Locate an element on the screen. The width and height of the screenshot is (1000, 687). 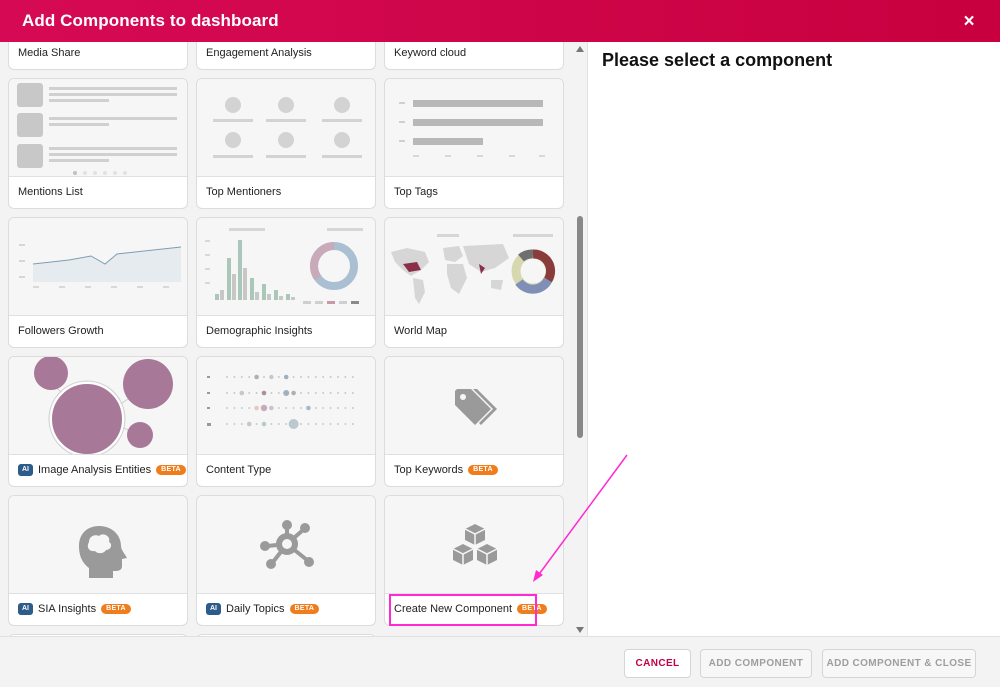
followers-growth-preview is located at coordinates (98, 267).